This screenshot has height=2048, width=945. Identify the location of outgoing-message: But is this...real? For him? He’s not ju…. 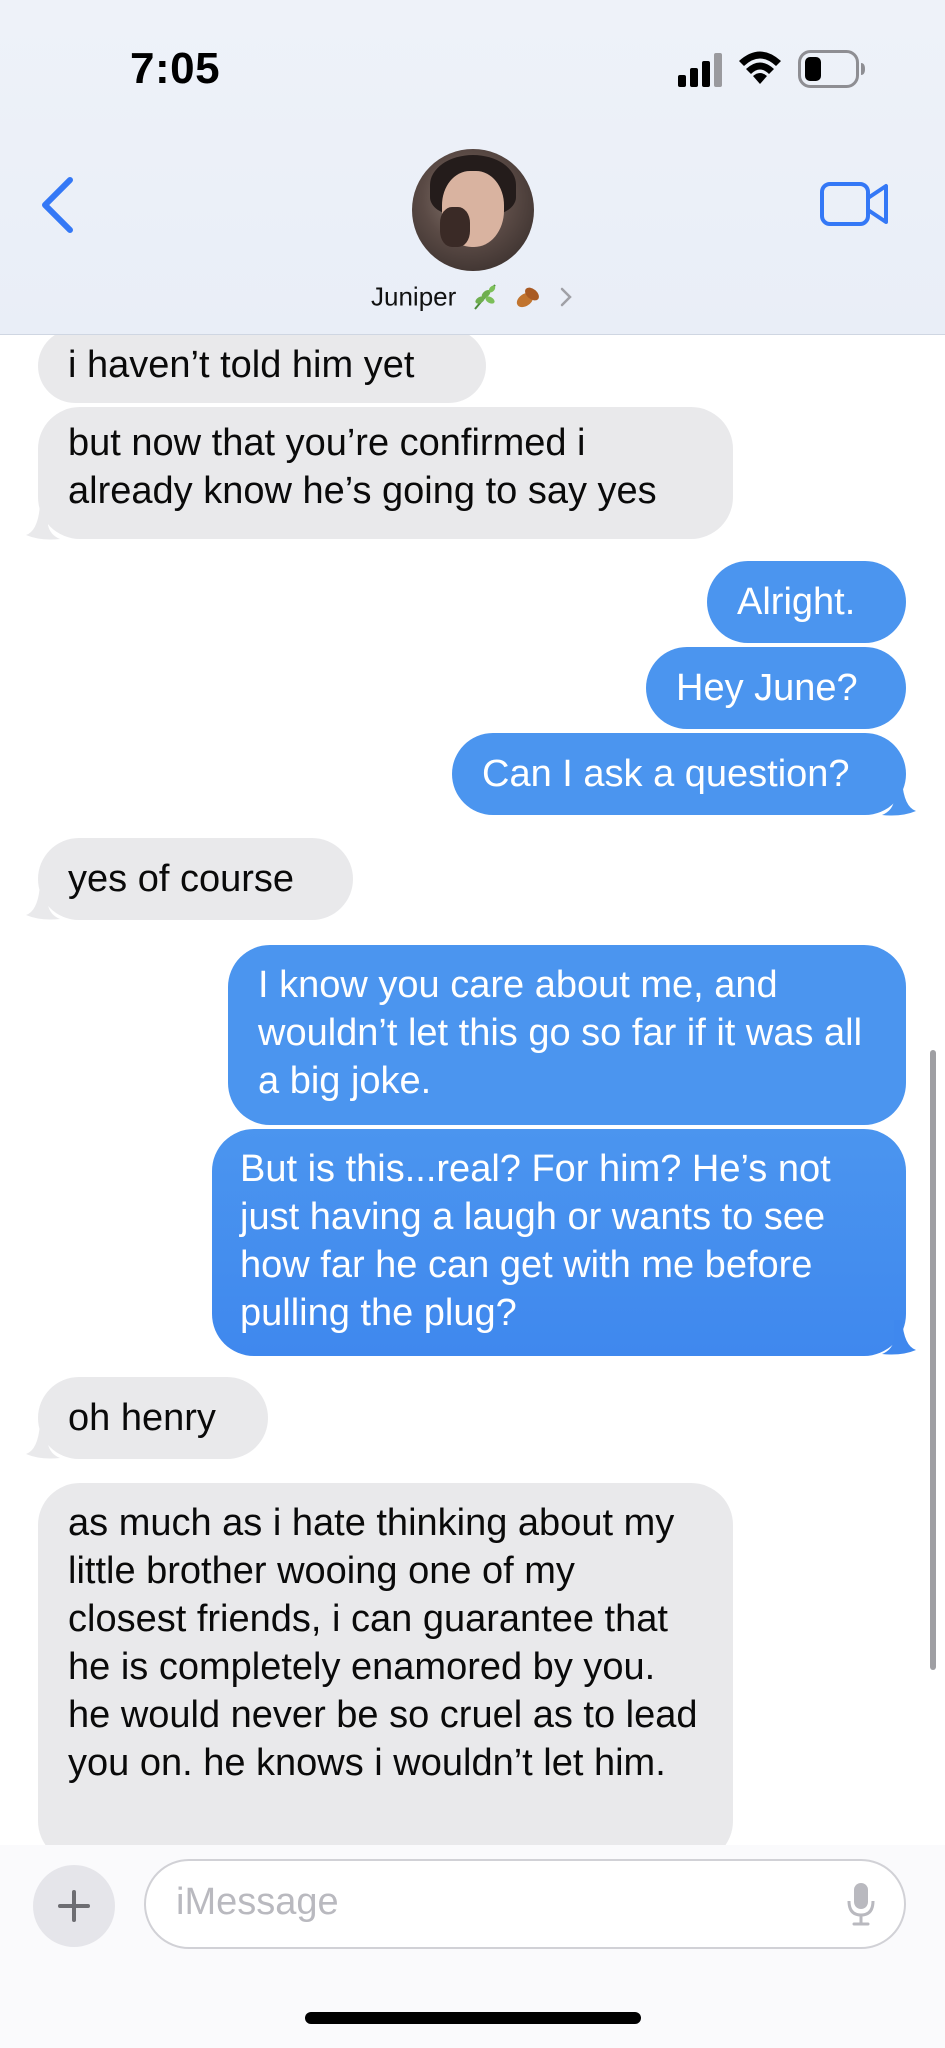
(559, 1242).